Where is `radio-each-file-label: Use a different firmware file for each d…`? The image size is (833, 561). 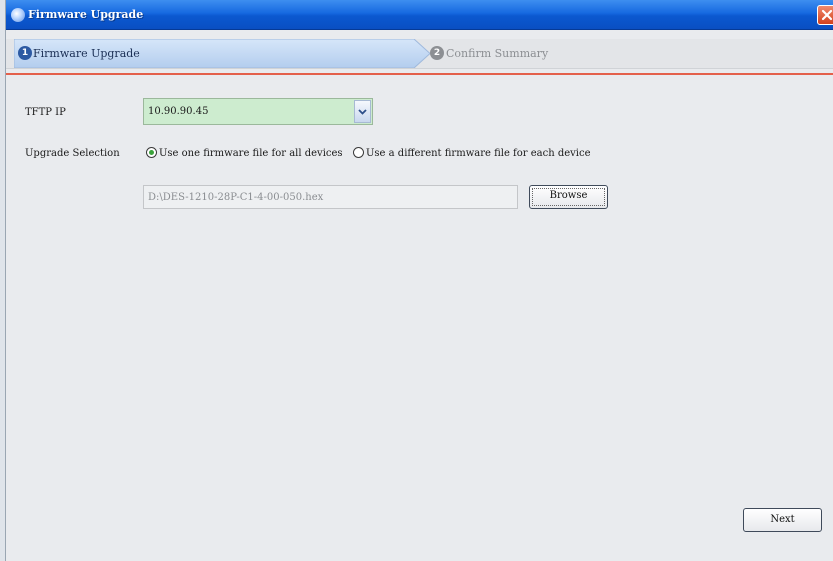
radio-each-file-label: Use a different firmware file for each d… is located at coordinates (478, 153).